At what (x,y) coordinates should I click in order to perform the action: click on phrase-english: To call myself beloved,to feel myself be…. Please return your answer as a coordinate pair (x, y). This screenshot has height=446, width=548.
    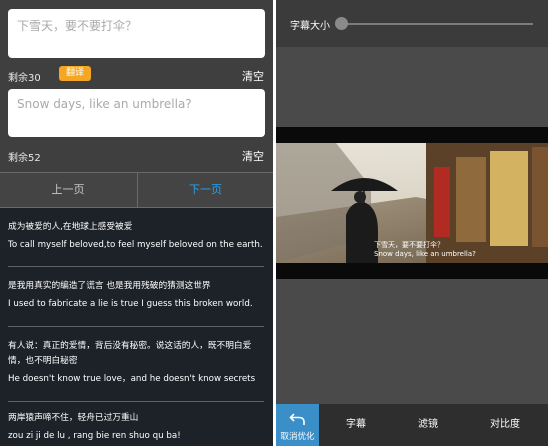
    Looking at the image, I should click on (135, 245).